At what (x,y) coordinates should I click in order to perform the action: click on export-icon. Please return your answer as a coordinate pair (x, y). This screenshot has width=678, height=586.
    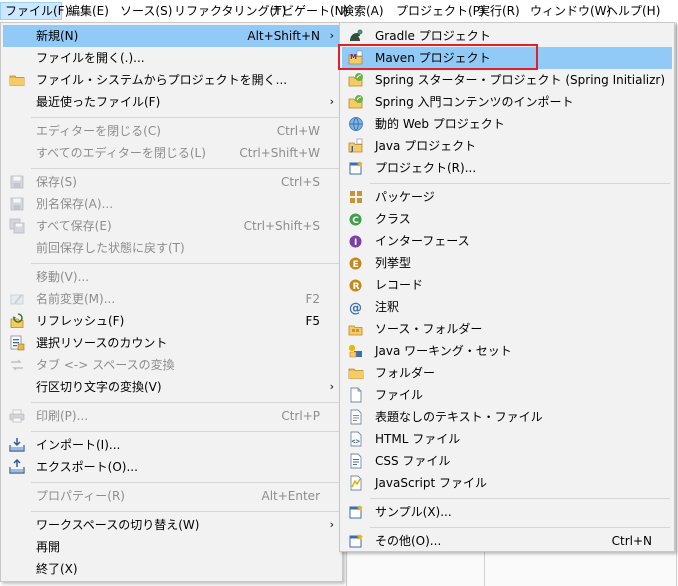
    Looking at the image, I should click on (17, 466).